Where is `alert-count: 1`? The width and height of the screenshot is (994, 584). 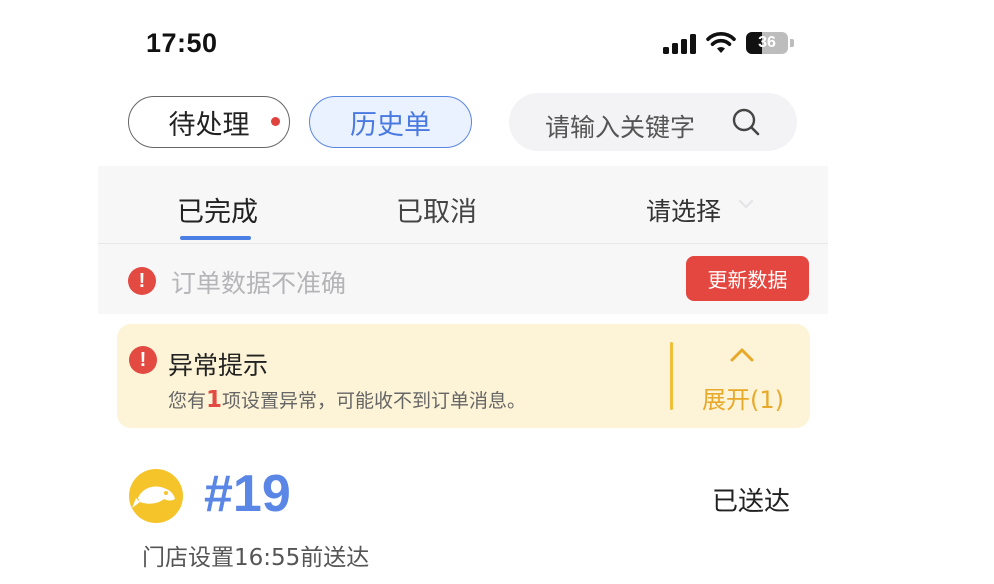 alert-count: 1 is located at coordinates (214, 400).